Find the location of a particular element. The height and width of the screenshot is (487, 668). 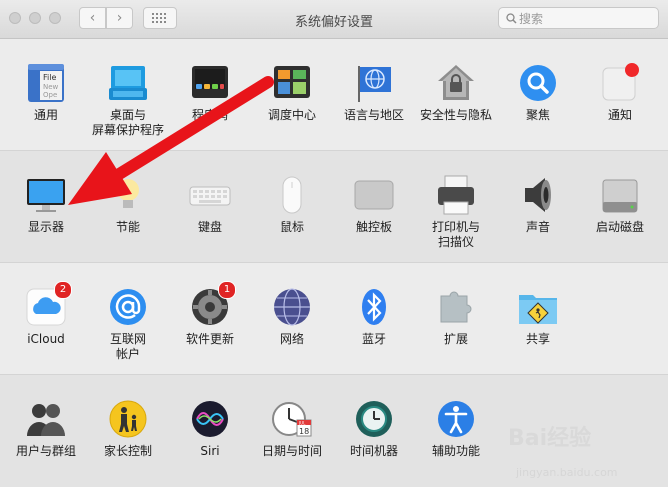

parental-controls-icon is located at coordinates (128, 419).